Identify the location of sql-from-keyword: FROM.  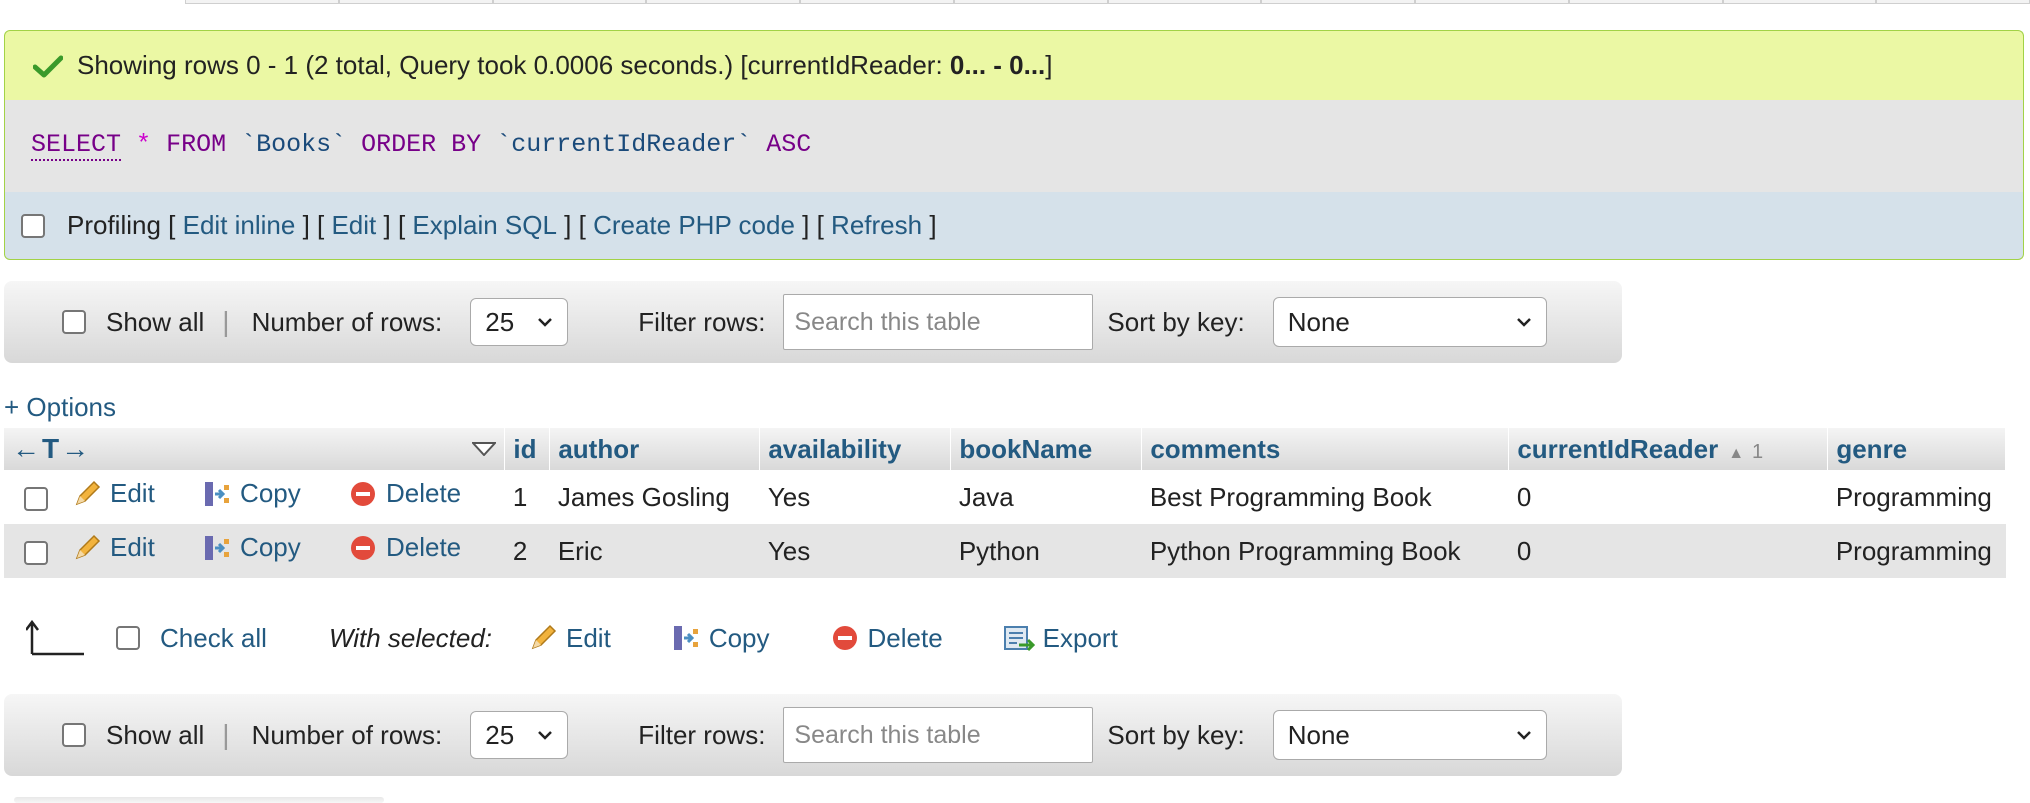
(196, 144).